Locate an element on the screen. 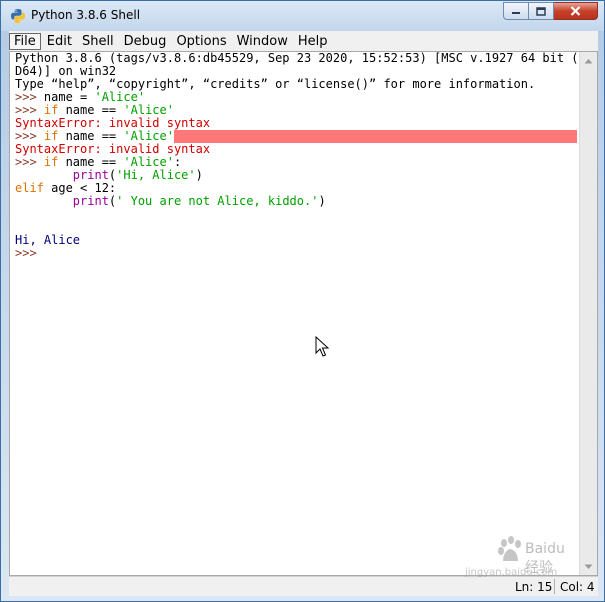  window-title: Python 3.8.6 Shell is located at coordinates (86, 15).